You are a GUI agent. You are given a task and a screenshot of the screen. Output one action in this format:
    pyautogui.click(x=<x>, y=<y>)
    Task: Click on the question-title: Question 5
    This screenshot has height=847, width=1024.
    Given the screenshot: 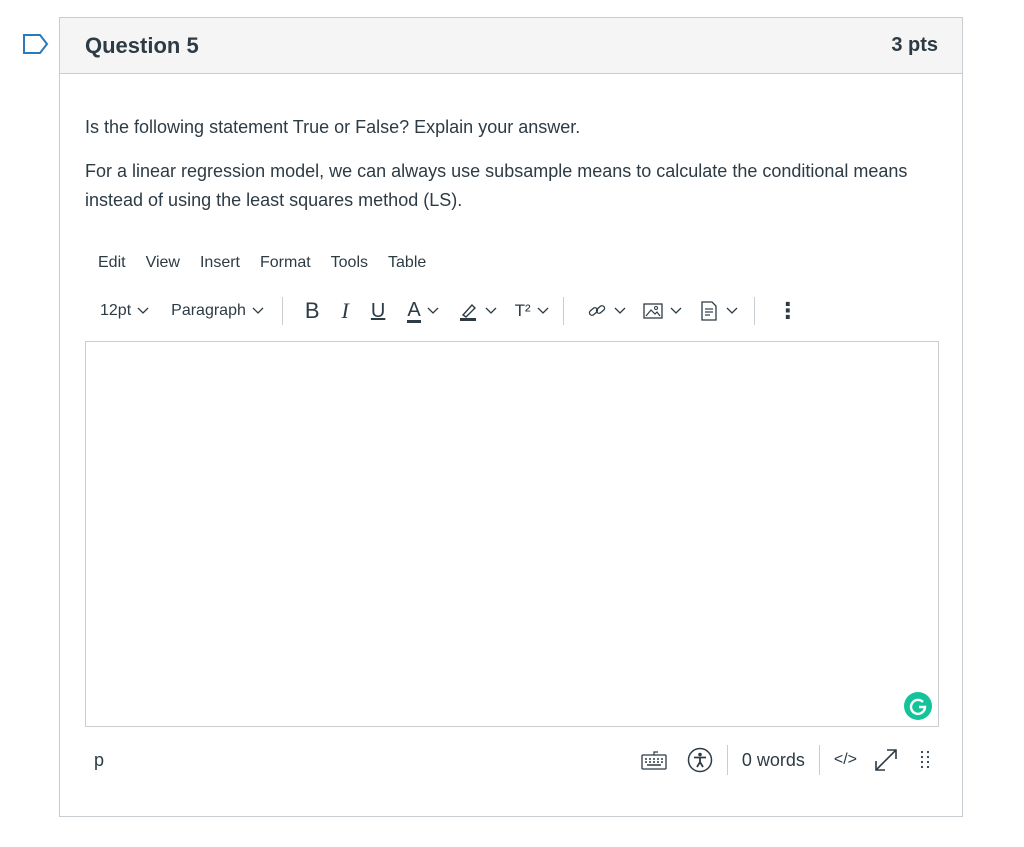 What is the action you would take?
    pyautogui.click(x=142, y=45)
    